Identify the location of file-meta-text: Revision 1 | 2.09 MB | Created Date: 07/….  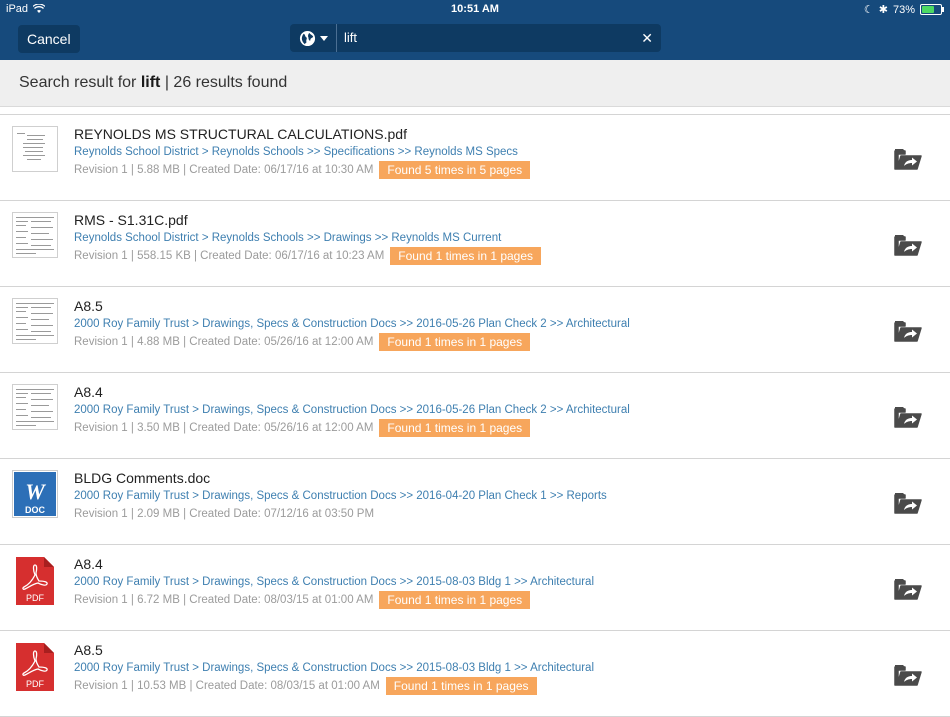
(224, 514).